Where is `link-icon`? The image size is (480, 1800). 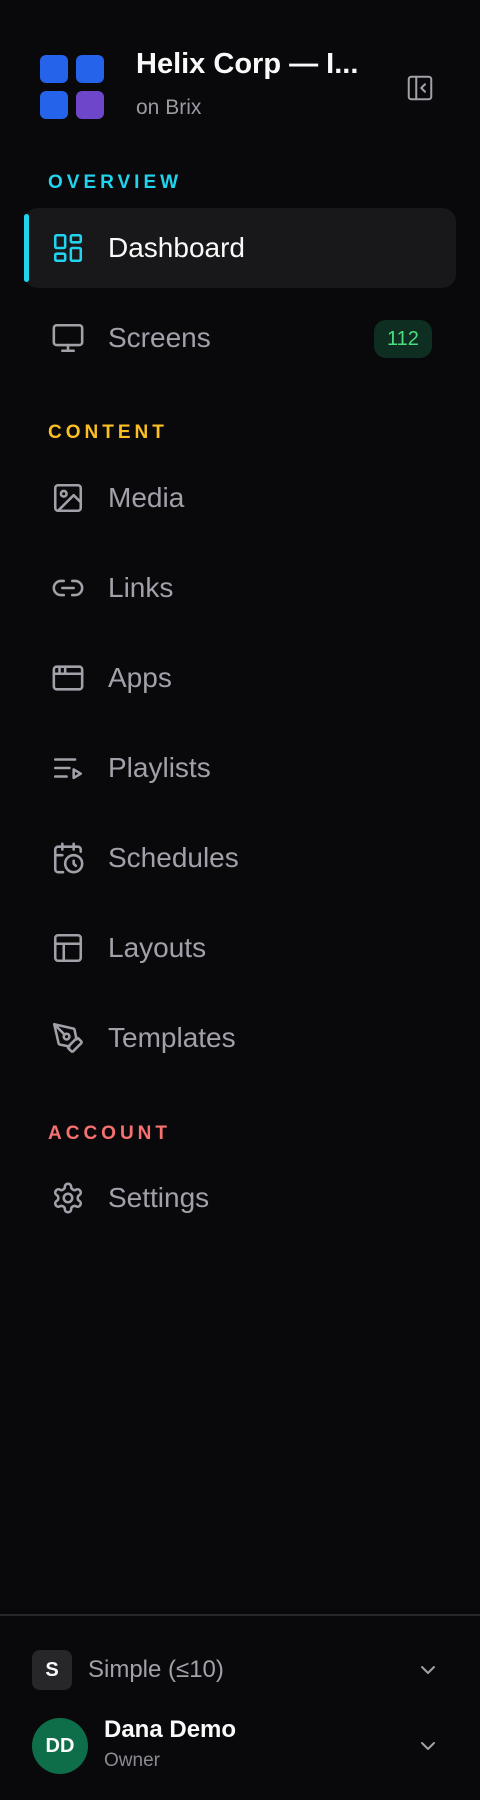
link-icon is located at coordinates (68, 588).